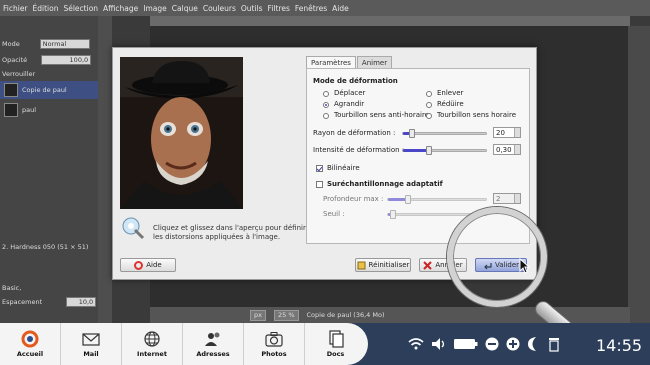 This screenshot has height=365, width=650. I want to click on contacts-icon, so click(212, 339).